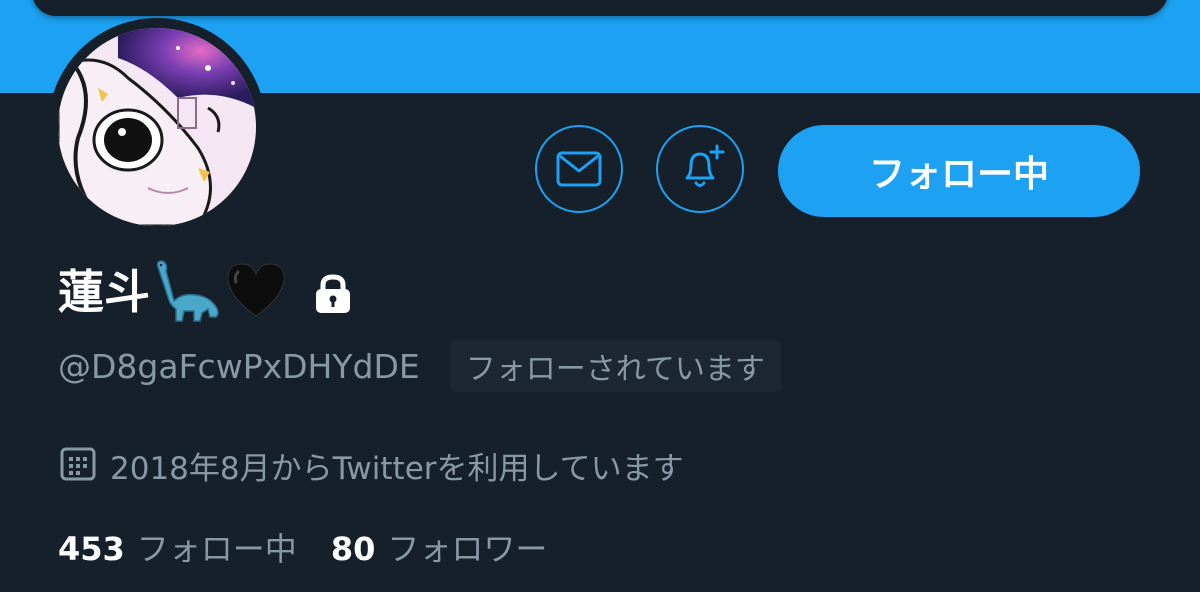  Describe the element at coordinates (600, 8) in the screenshot. I see `top-bar` at that location.